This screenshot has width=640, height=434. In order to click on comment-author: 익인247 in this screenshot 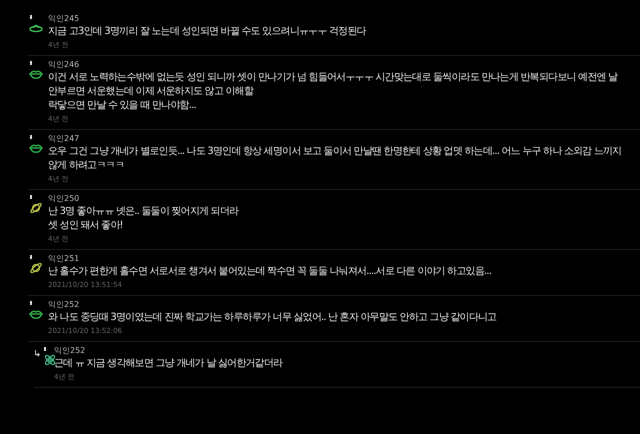, I will do `click(64, 139)`.